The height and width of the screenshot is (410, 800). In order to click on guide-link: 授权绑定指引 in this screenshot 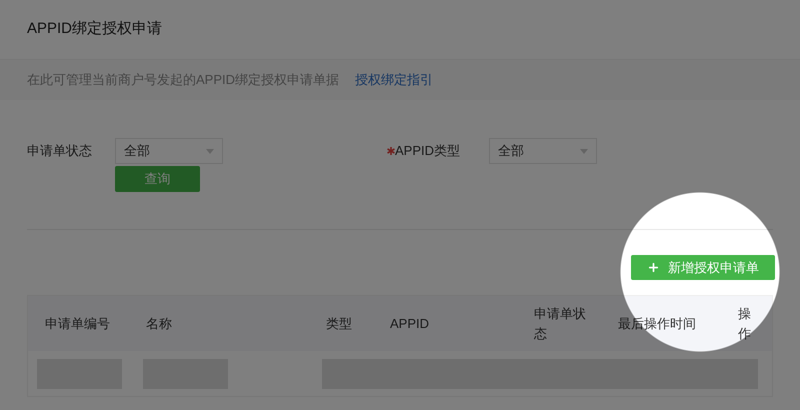, I will do `click(394, 80)`.